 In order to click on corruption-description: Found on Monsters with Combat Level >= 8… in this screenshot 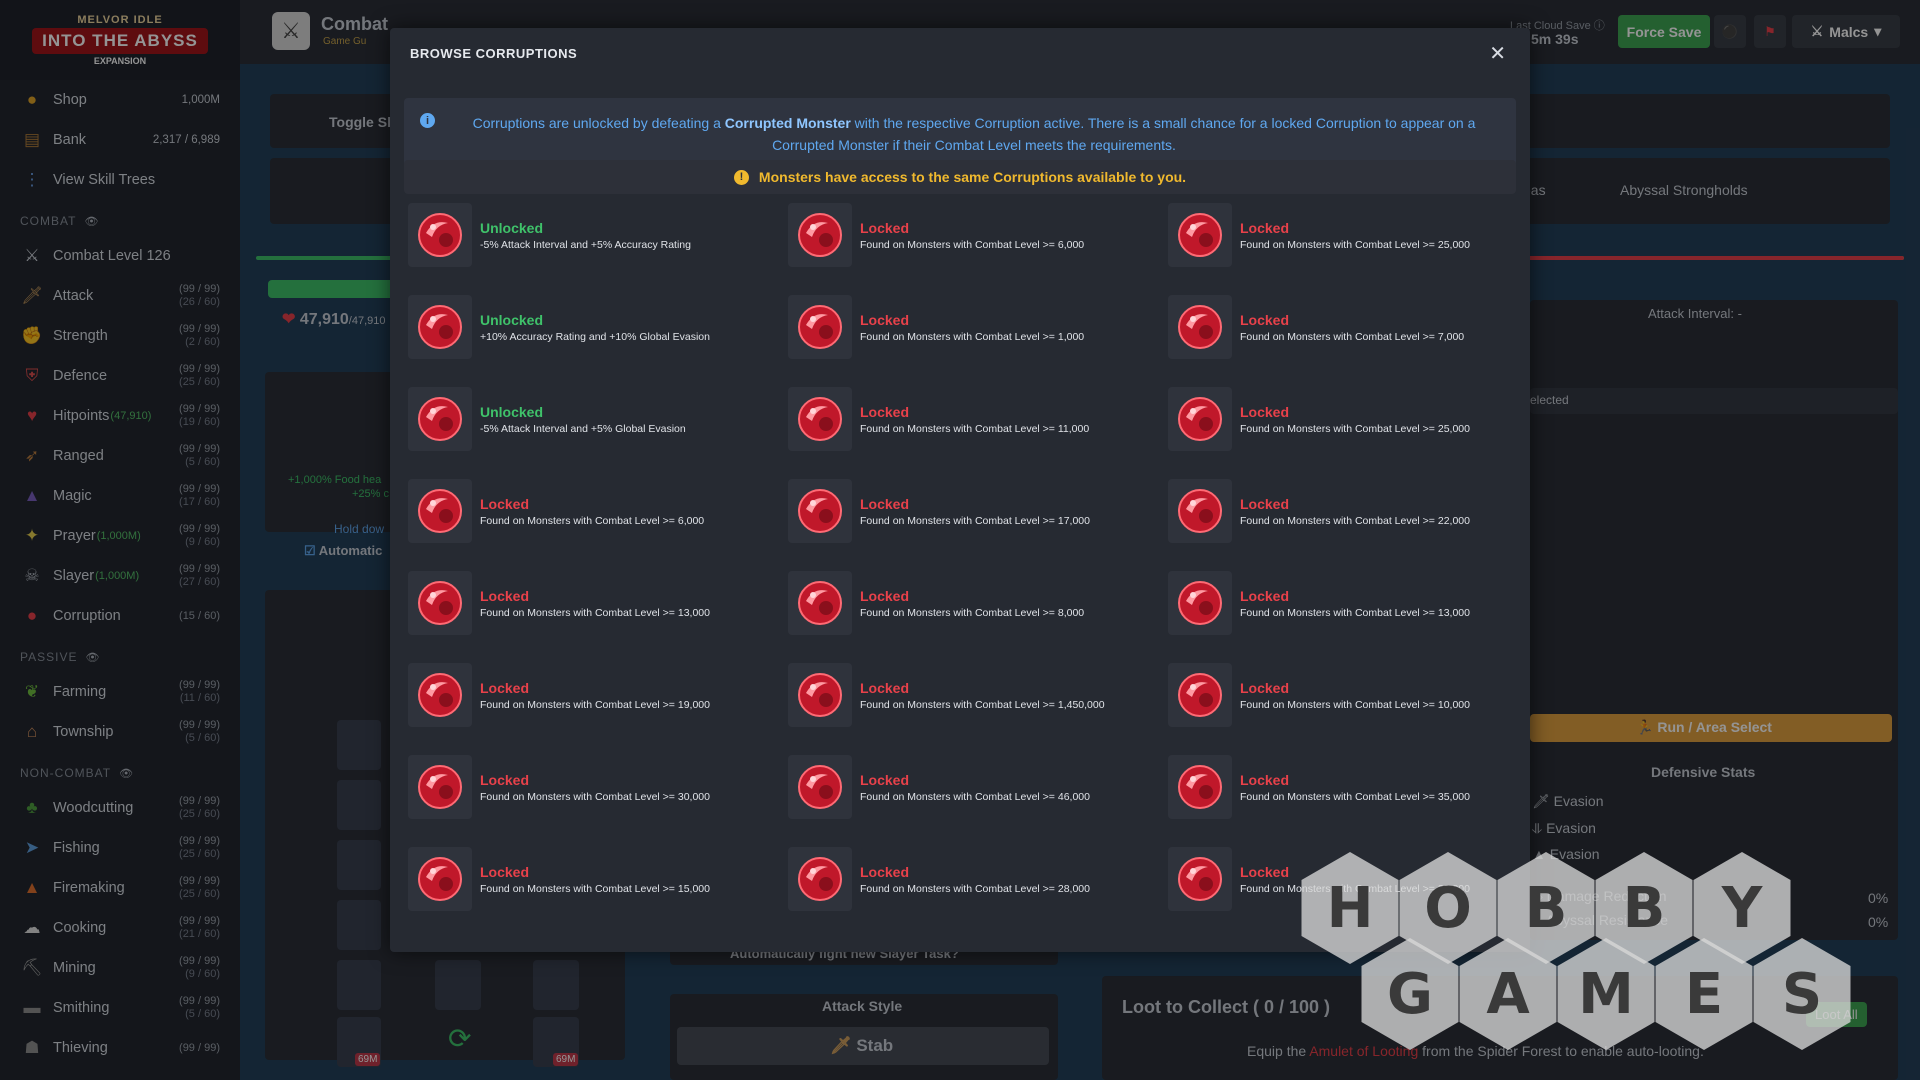, I will do `click(972, 613)`.